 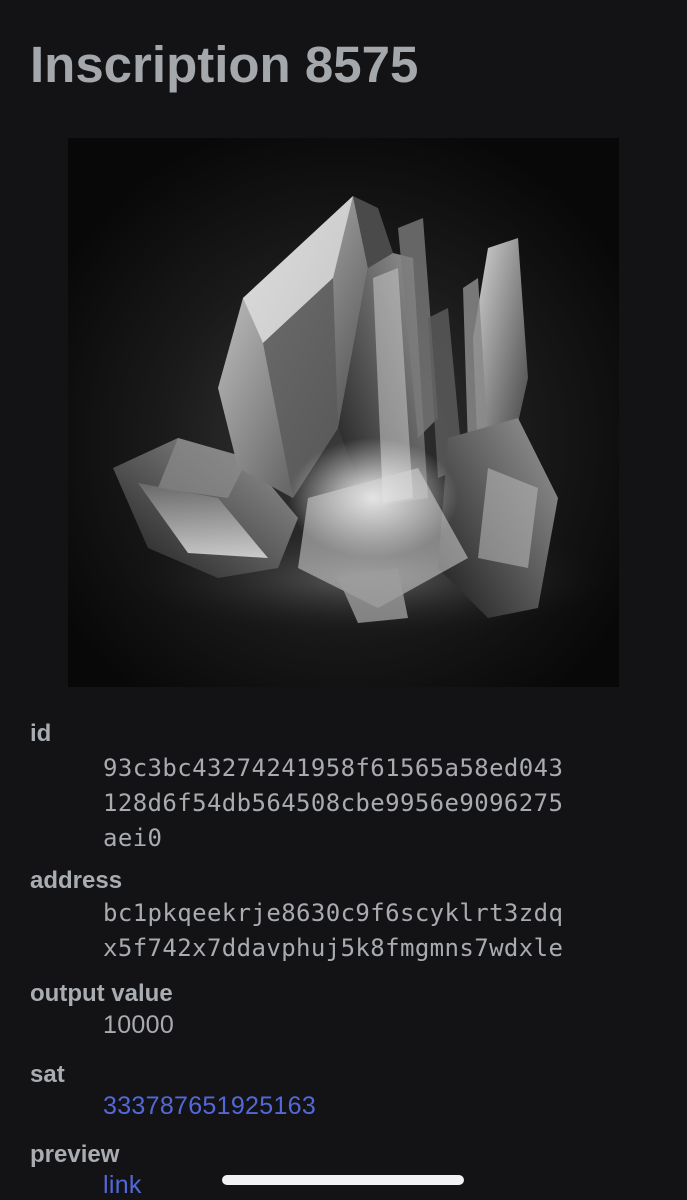 I want to click on sat-value: 333787651925163, so click(x=383, y=1106).